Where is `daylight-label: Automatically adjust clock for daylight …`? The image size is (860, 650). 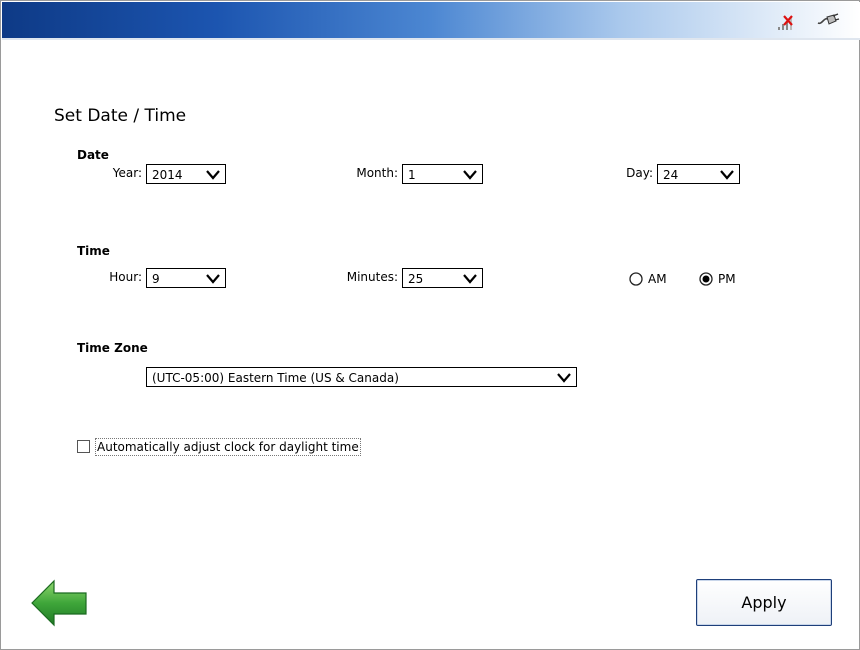 daylight-label: Automatically adjust clock for daylight … is located at coordinates (228, 447).